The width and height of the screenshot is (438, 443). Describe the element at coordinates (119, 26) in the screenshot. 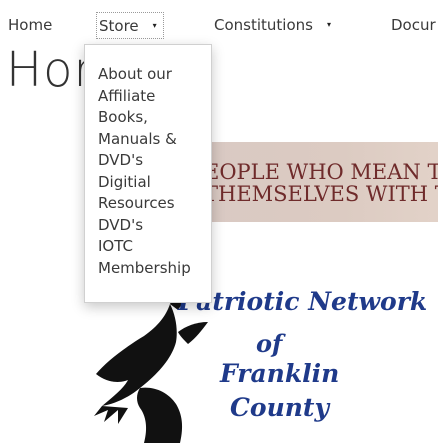

I see `nav-store-label: Store` at that location.